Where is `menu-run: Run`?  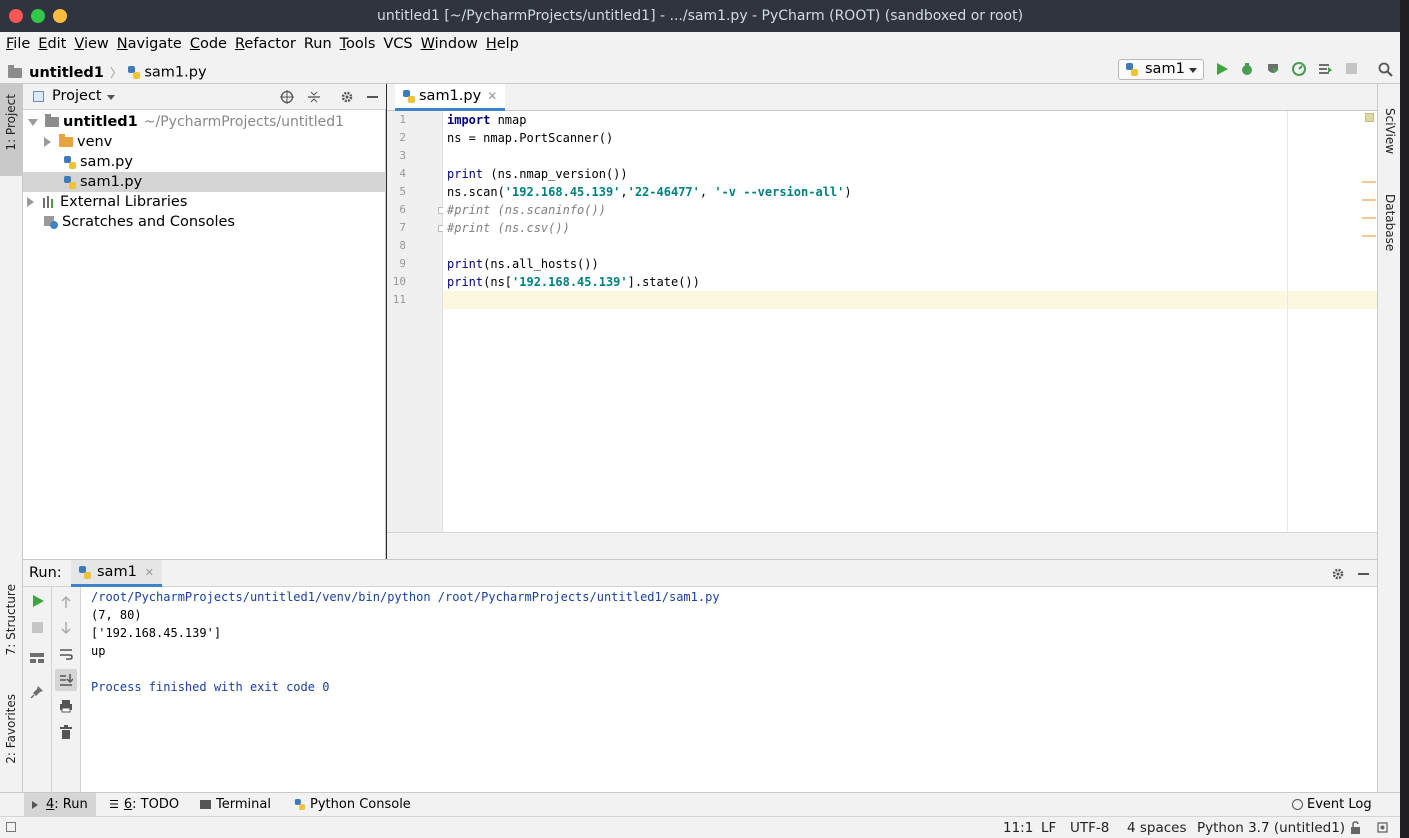
menu-run: Run is located at coordinates (318, 44).